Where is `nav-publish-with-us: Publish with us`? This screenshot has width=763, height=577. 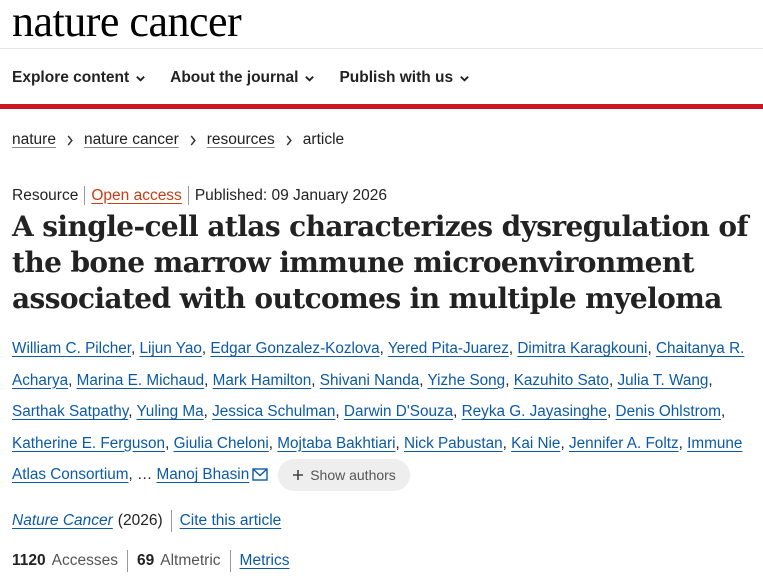
nav-publish-with-us: Publish with us is located at coordinates (404, 78).